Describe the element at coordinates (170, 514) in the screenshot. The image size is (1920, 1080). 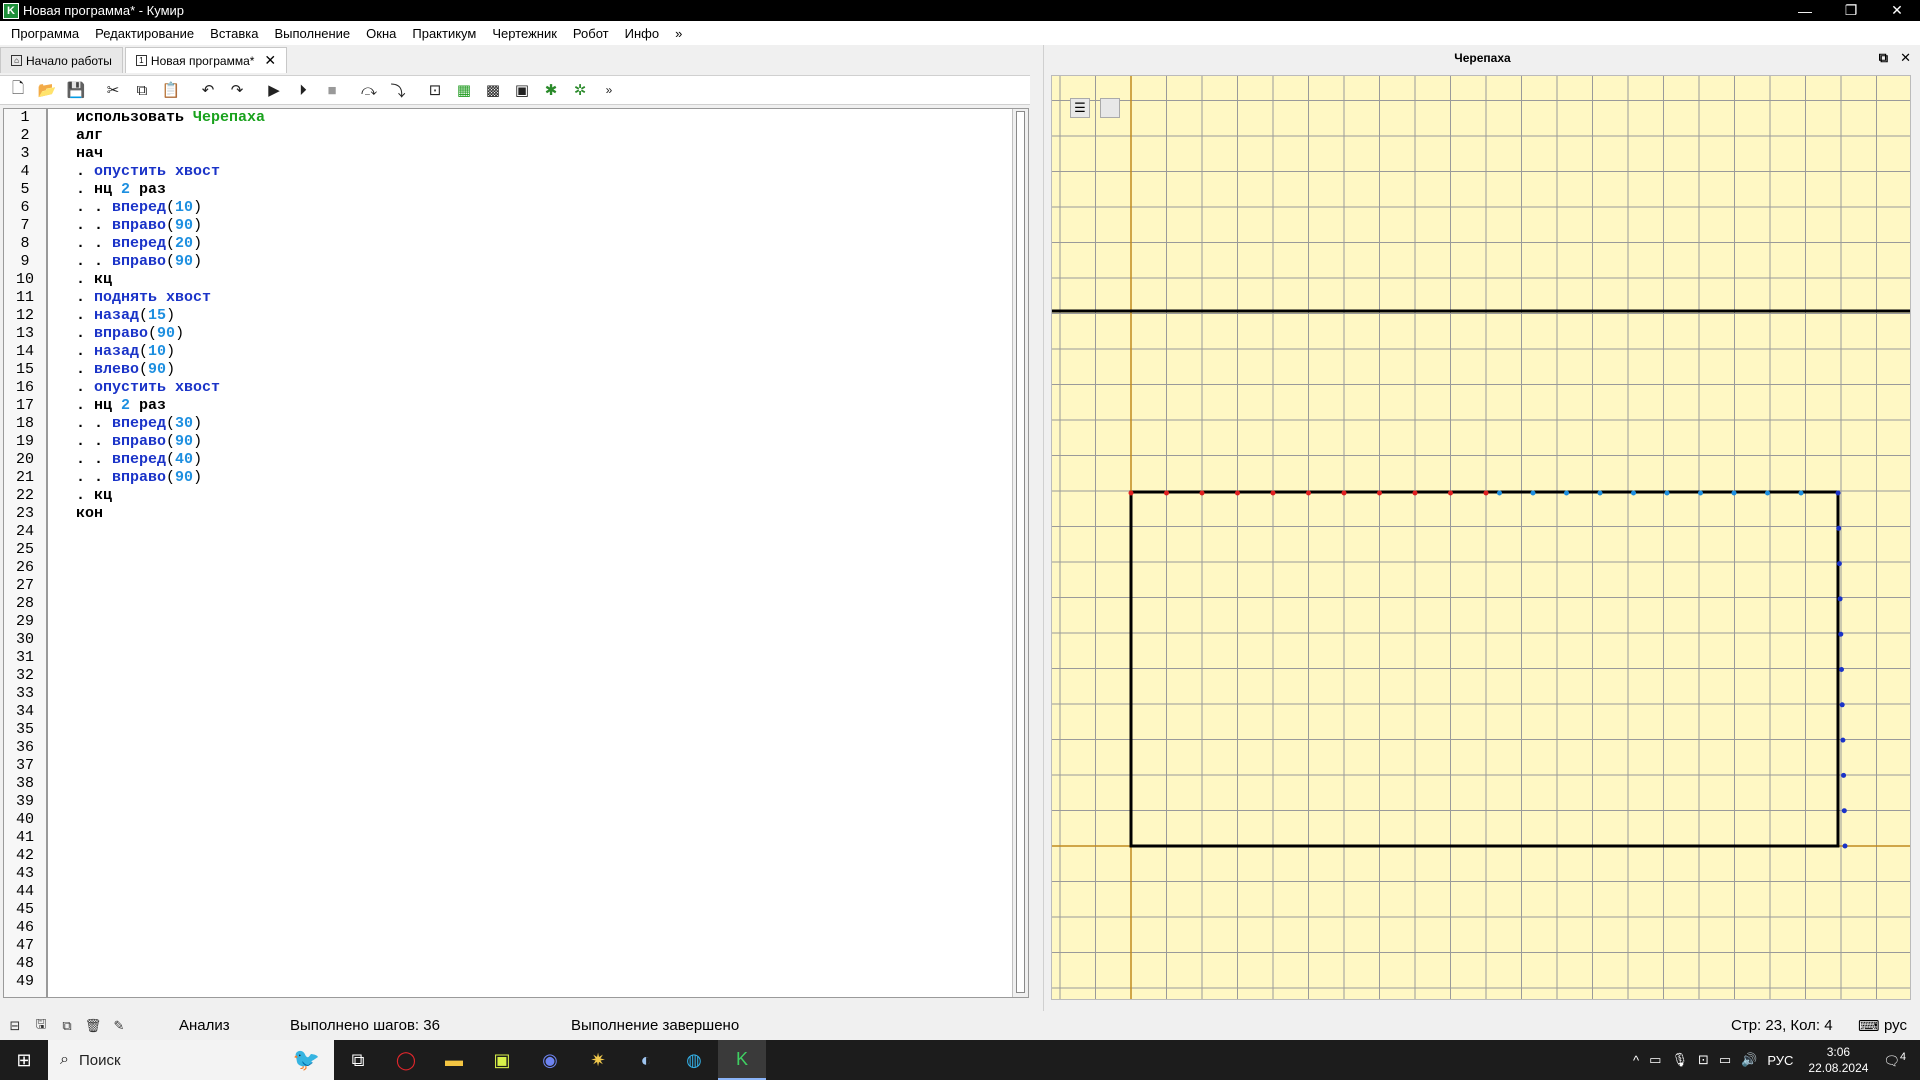
I see `code-line: кон` at that location.